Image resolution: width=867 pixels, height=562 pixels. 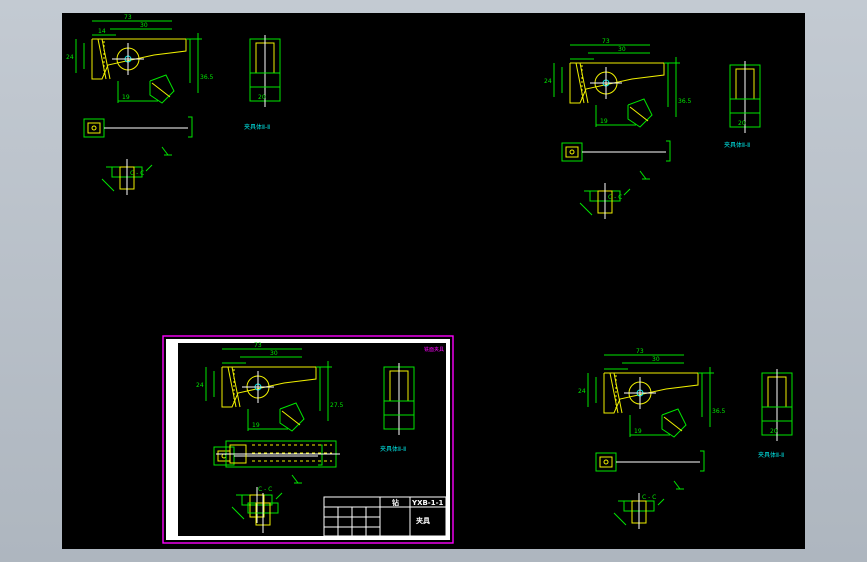 I want to click on view-top-left: 73 30 14 24 19 36.5 C - C 20 夹具体Ⅱ-Ⅱ, so click(x=173, y=105).